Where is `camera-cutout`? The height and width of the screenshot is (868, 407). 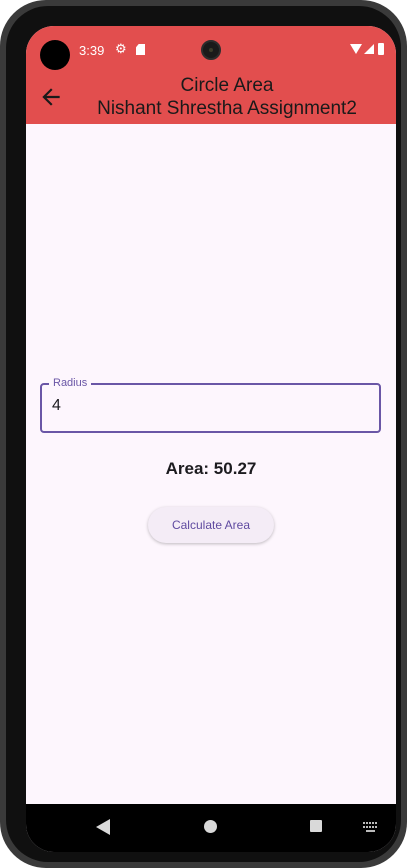 camera-cutout is located at coordinates (55, 55).